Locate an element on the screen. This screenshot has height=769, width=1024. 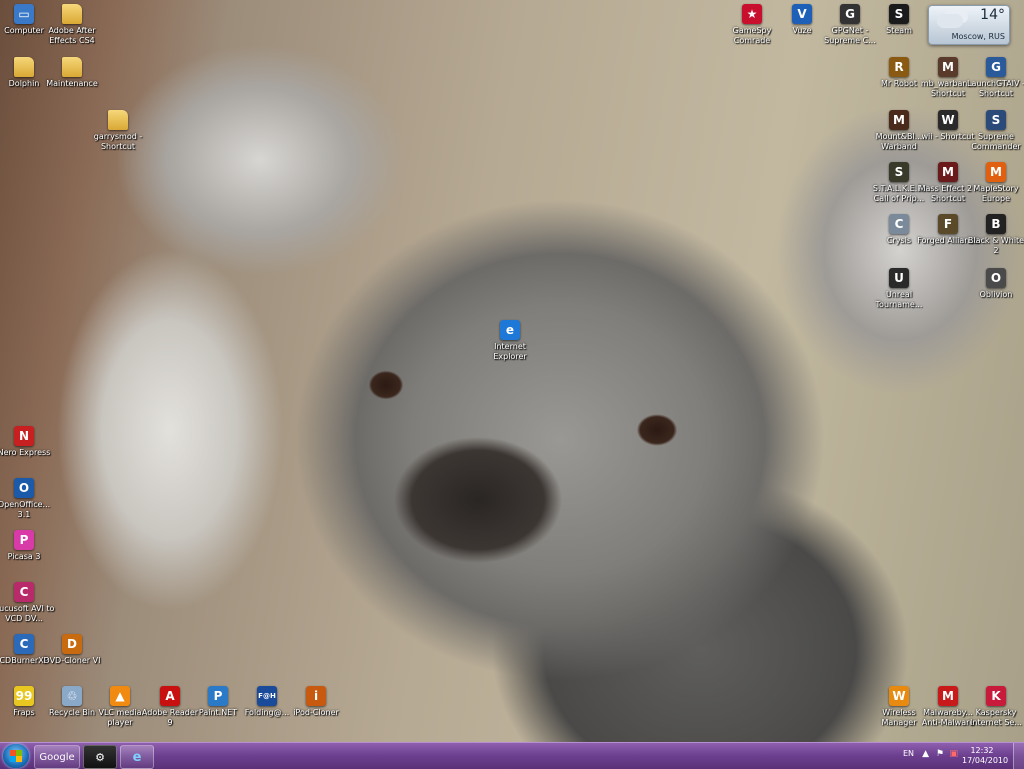
app-icon: F is located at coordinates (948, 224).